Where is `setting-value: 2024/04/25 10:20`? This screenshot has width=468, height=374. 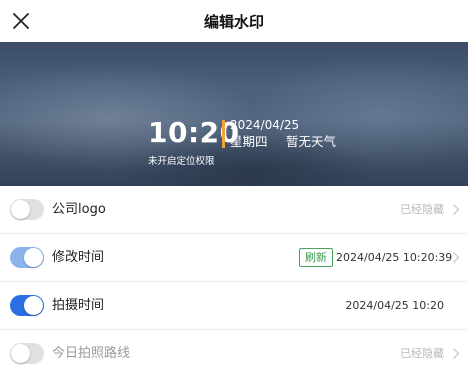
setting-value: 2024/04/25 10:20 is located at coordinates (394, 305).